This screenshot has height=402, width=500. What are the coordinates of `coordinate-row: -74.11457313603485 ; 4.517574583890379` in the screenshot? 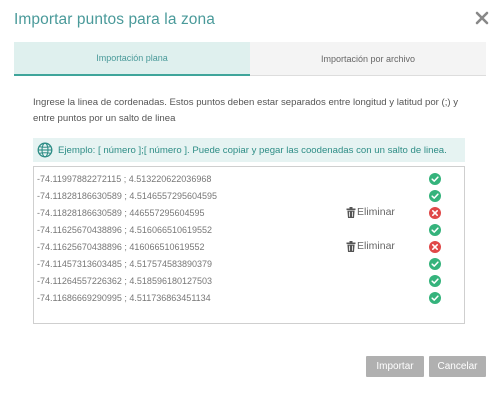 It's located at (249, 263).